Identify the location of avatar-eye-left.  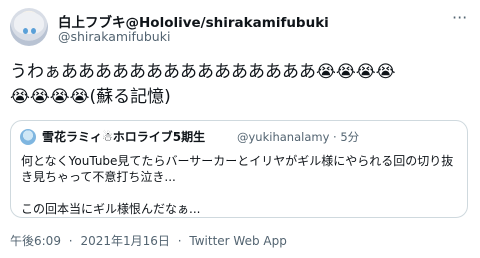
(25, 31).